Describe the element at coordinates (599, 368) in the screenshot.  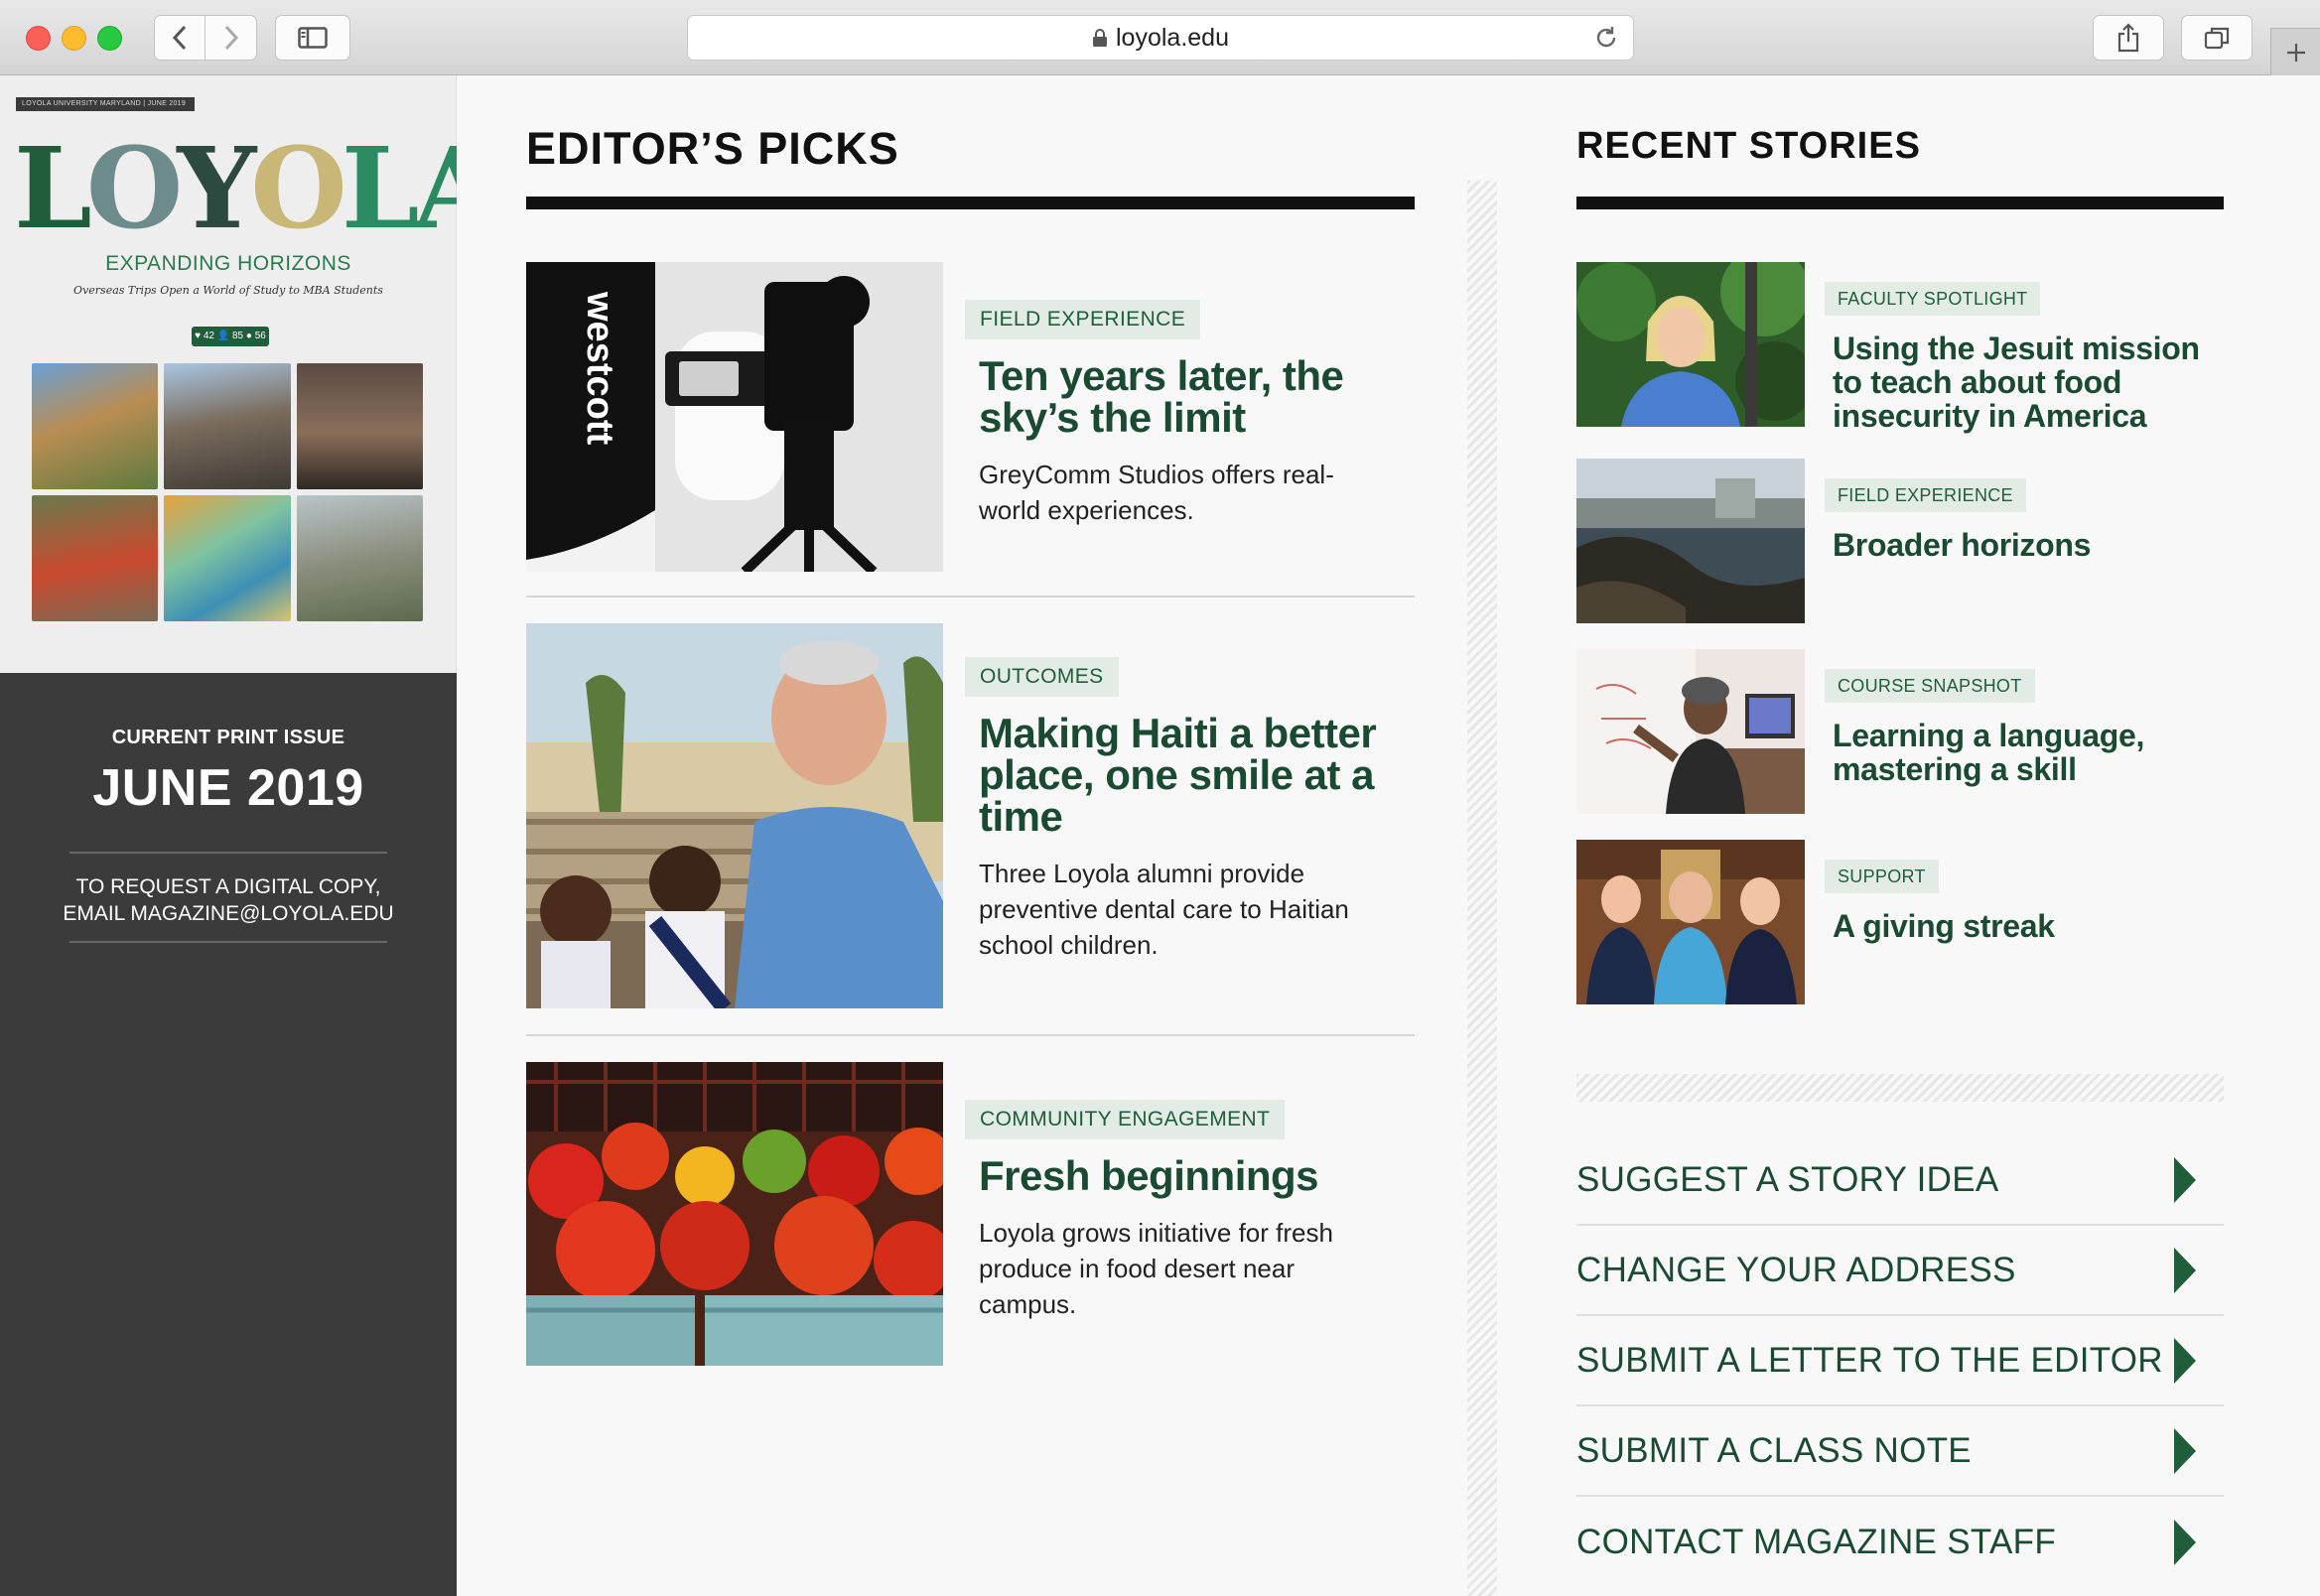
I see `svg-text: westcott` at that location.